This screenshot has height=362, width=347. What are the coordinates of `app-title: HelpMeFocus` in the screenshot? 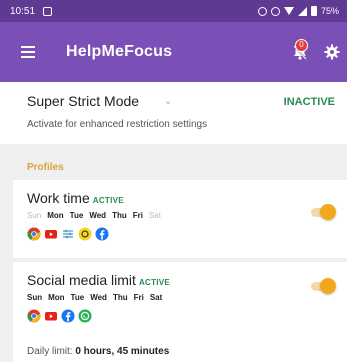 It's located at (119, 51).